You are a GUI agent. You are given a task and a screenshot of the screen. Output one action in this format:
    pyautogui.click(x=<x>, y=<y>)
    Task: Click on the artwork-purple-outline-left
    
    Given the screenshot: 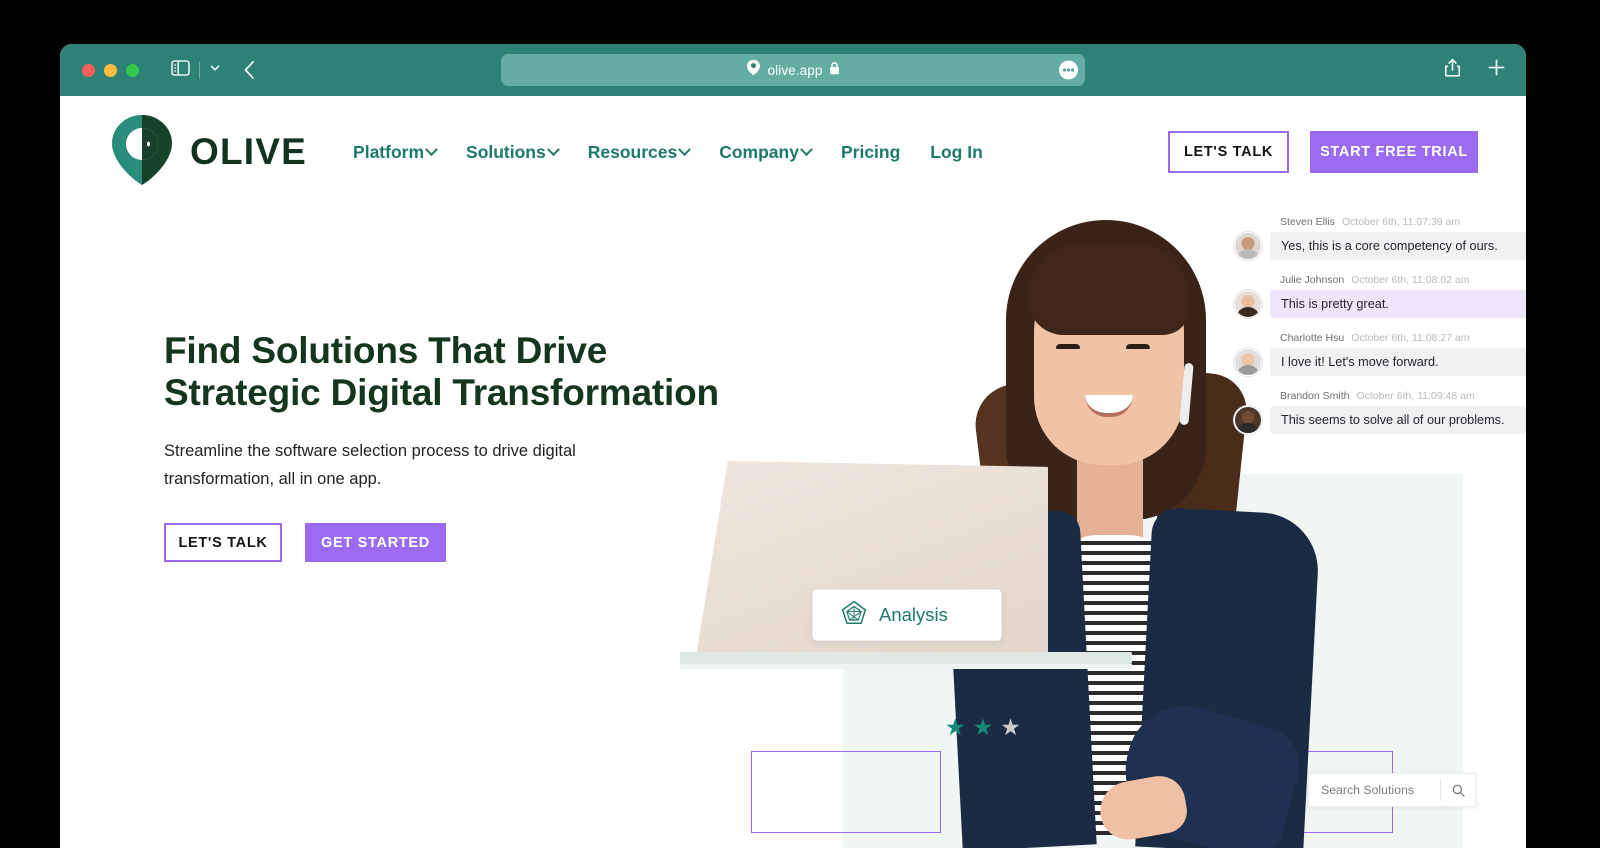 What is the action you would take?
    pyautogui.click(x=846, y=792)
    